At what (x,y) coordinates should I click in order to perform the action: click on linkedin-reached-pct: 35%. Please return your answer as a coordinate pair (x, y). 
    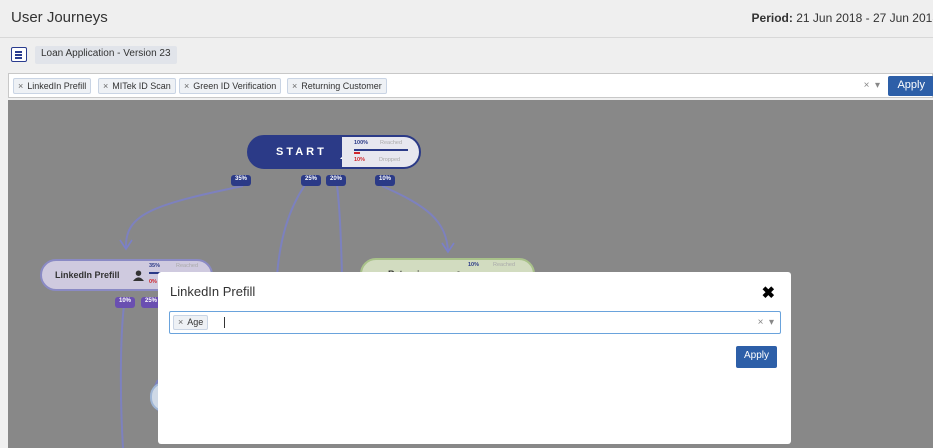
    Looking at the image, I should click on (155, 266).